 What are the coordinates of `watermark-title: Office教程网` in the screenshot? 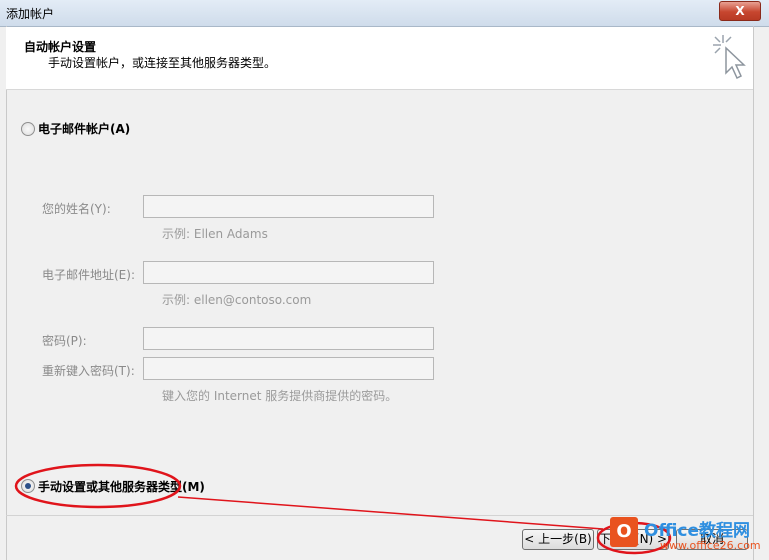 It's located at (697, 531).